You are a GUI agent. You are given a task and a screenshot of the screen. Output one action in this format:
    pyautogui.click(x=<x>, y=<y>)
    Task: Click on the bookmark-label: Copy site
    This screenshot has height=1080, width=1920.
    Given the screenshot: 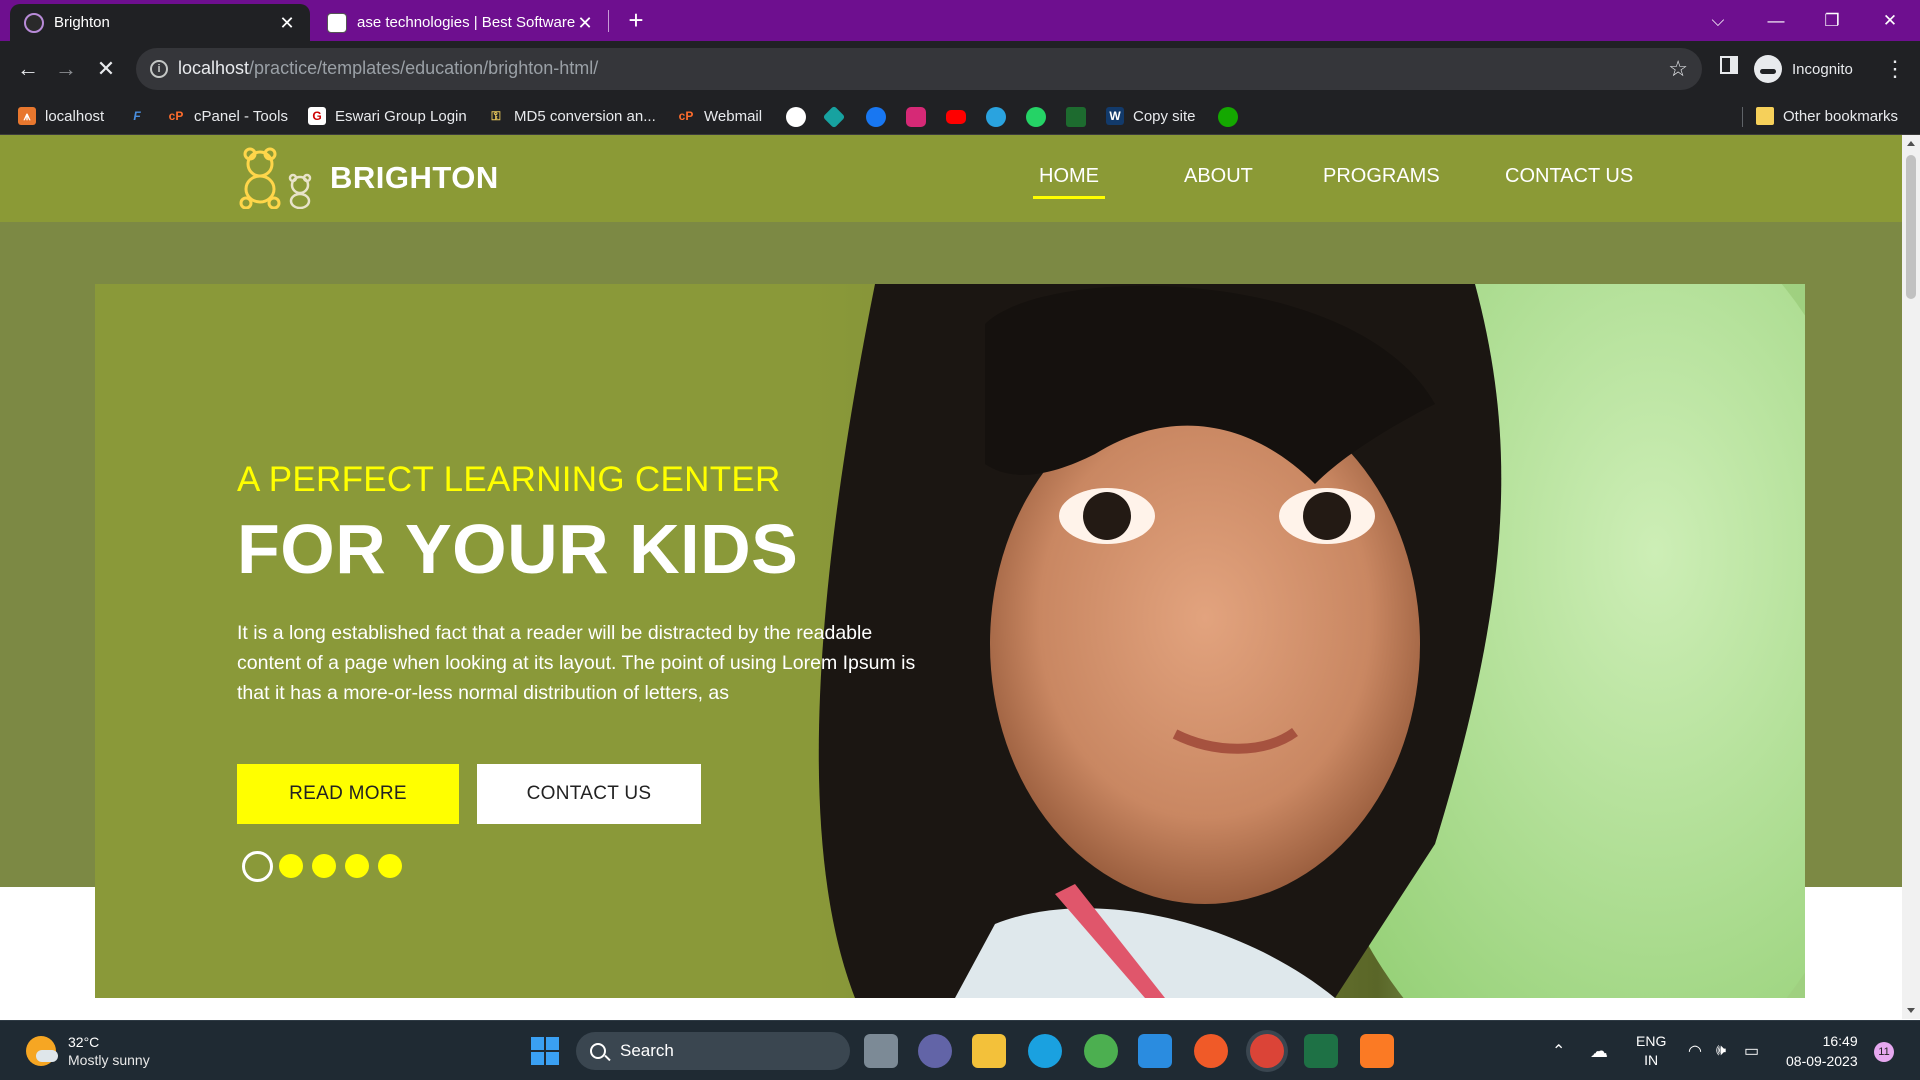 What is the action you would take?
    pyautogui.click(x=1164, y=116)
    